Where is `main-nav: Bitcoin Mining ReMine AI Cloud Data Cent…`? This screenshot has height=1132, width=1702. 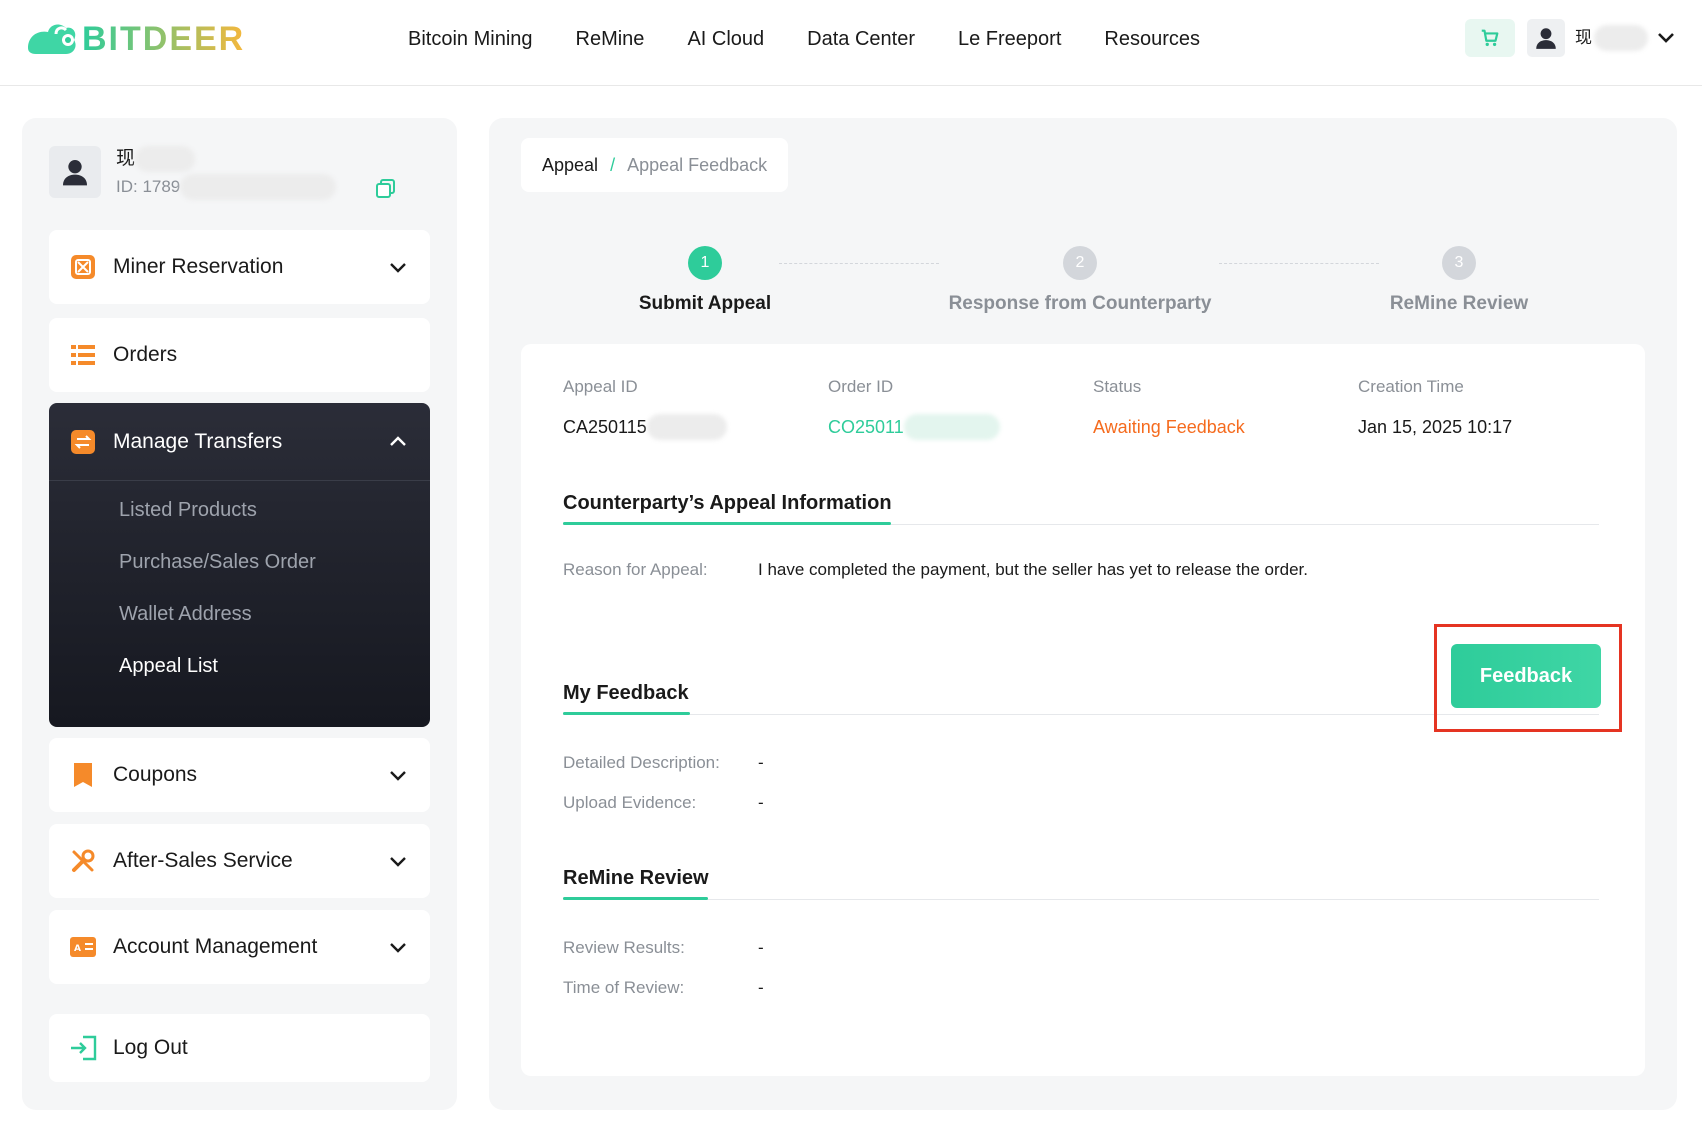
main-nav: Bitcoin Mining ReMine AI Cloud Data Cent… is located at coordinates (825, 39).